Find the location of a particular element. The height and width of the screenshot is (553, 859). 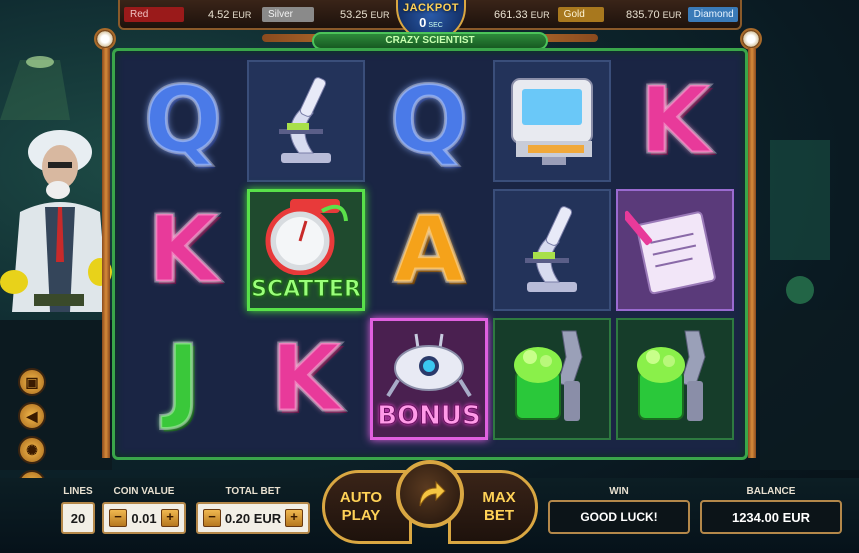

jackpot-silver: Silver 53.25 EUR is located at coordinates (327, 14).